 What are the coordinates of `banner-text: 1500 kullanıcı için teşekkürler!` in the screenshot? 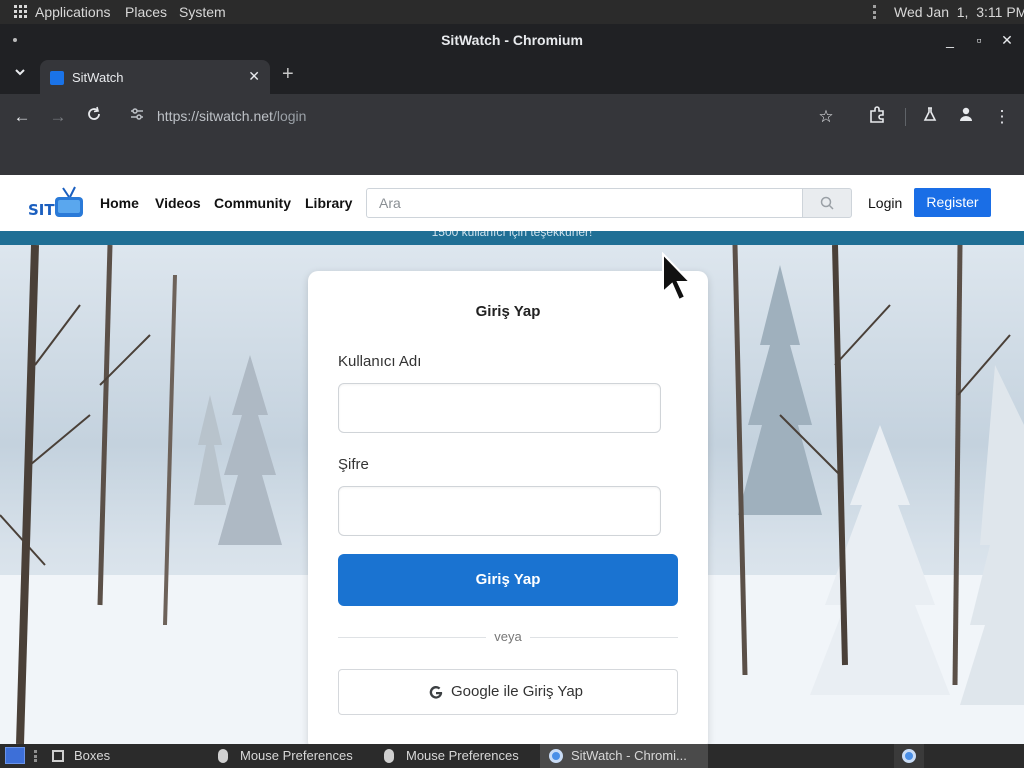 It's located at (512, 235).